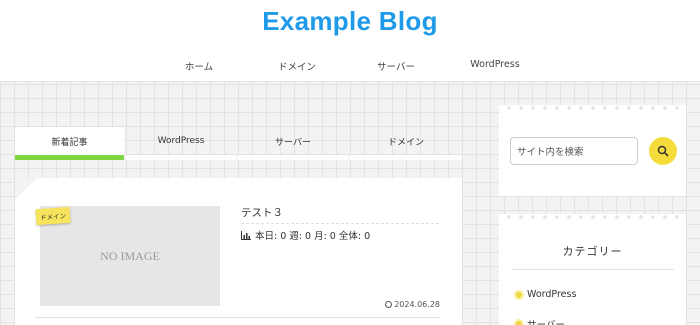 The image size is (700, 325). Describe the element at coordinates (546, 321) in the screenshot. I see `category-label: サーバー` at that location.